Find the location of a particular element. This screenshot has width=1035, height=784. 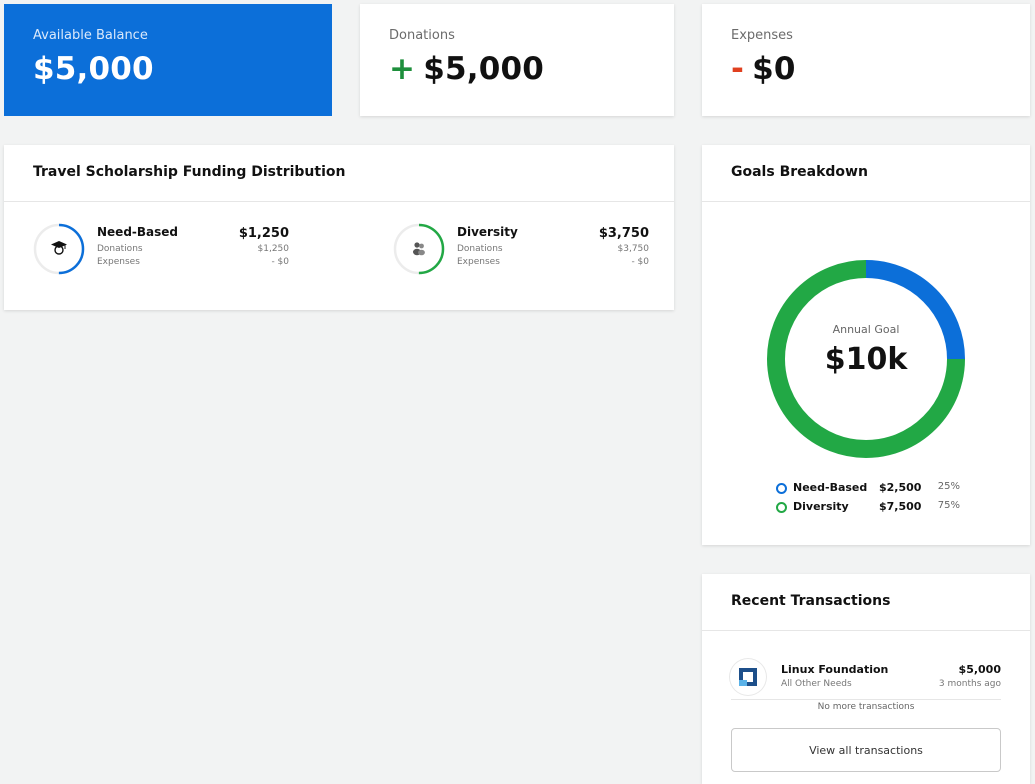

plus-sign: + is located at coordinates (402, 69).